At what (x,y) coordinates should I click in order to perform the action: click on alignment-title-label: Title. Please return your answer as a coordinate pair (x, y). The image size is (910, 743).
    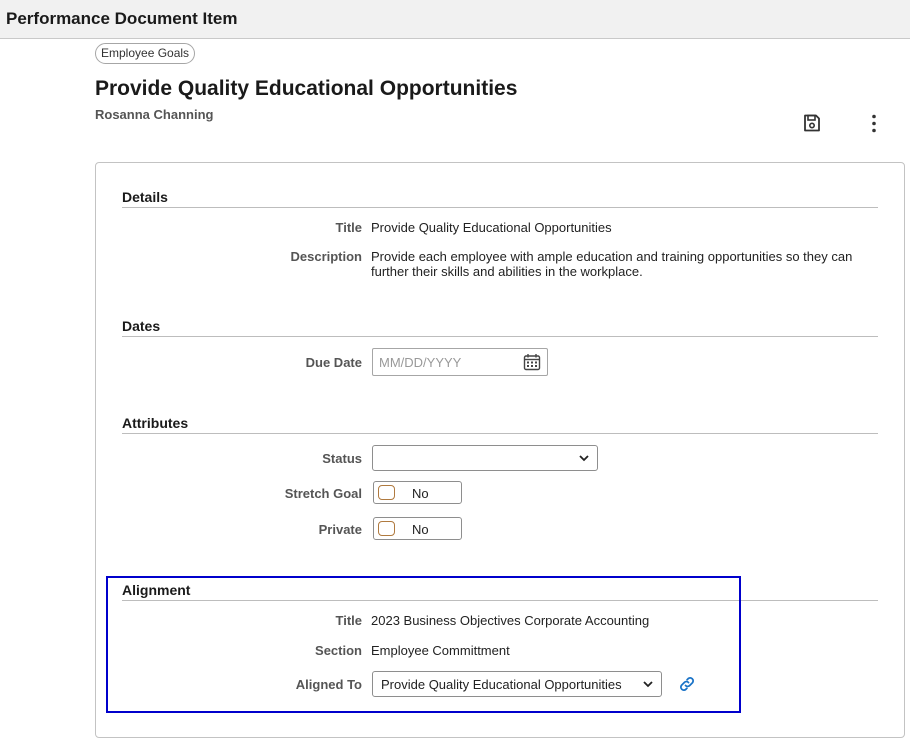
    Looking at the image, I should click on (349, 620).